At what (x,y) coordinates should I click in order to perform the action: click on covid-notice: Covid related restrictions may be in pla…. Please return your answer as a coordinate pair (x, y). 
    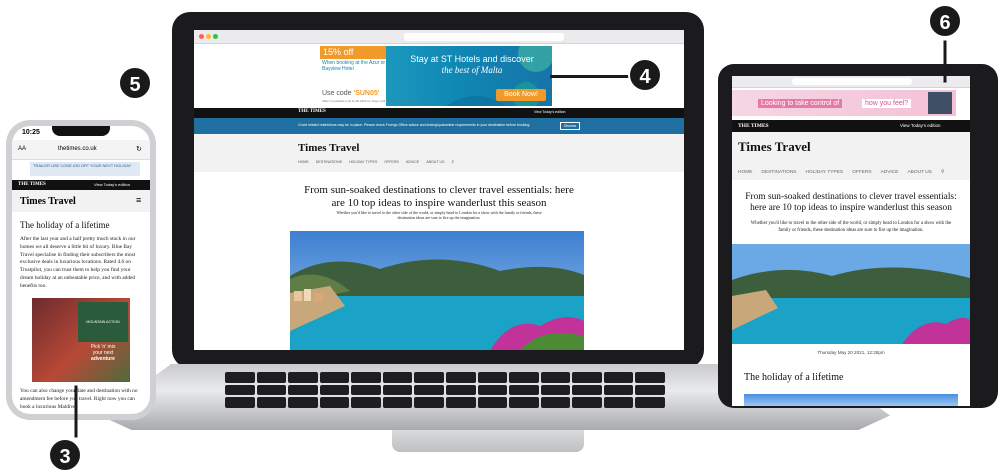
    Looking at the image, I should click on (439, 126).